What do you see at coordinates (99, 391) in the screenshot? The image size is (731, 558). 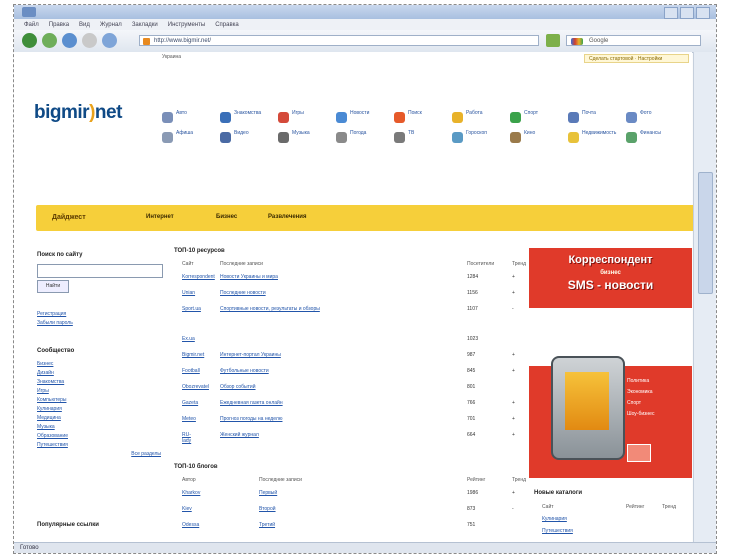 I see `community-link: Игры` at bounding box center [99, 391].